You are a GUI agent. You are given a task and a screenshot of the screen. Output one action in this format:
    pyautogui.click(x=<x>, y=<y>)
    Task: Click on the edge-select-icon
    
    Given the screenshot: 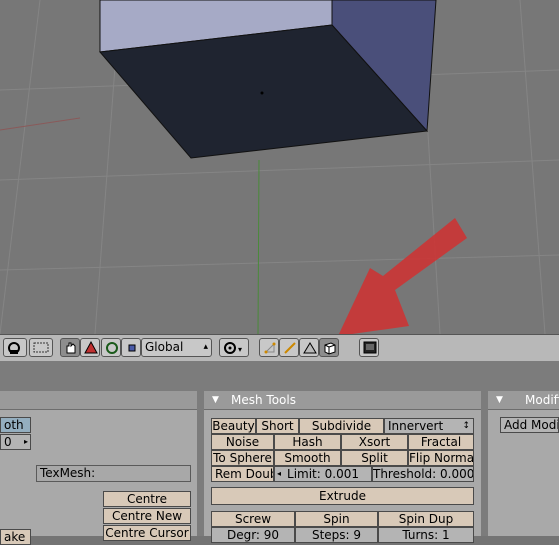 What is the action you would take?
    pyautogui.click(x=290, y=348)
    